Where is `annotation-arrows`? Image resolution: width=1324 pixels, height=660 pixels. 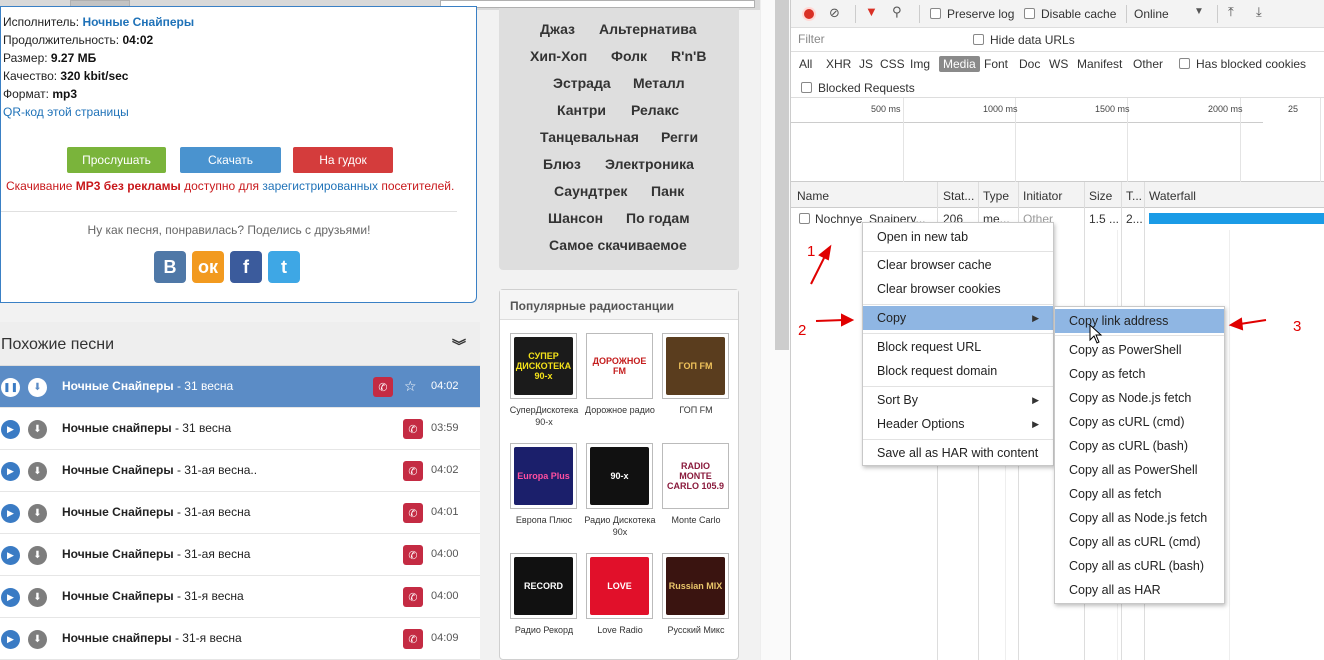 annotation-arrows is located at coordinates (1038, 287).